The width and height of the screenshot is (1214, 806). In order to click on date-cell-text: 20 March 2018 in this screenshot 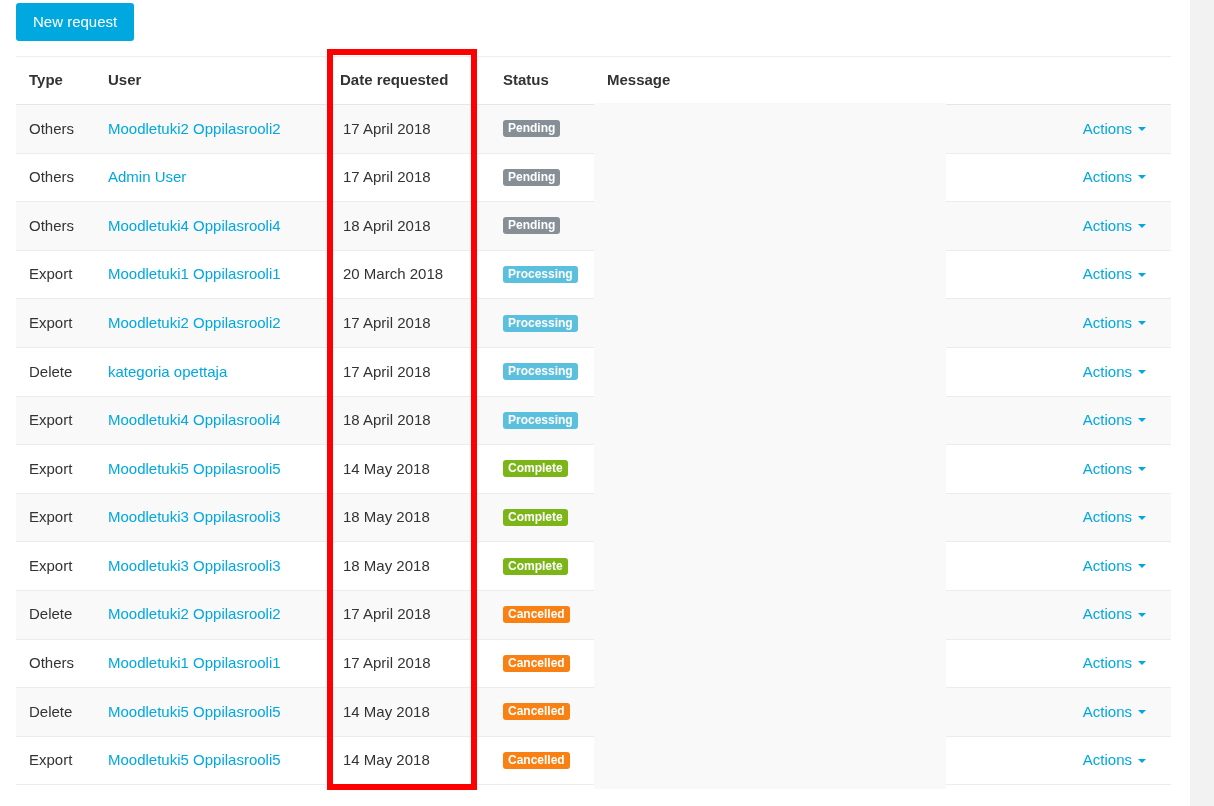, I will do `click(393, 274)`.